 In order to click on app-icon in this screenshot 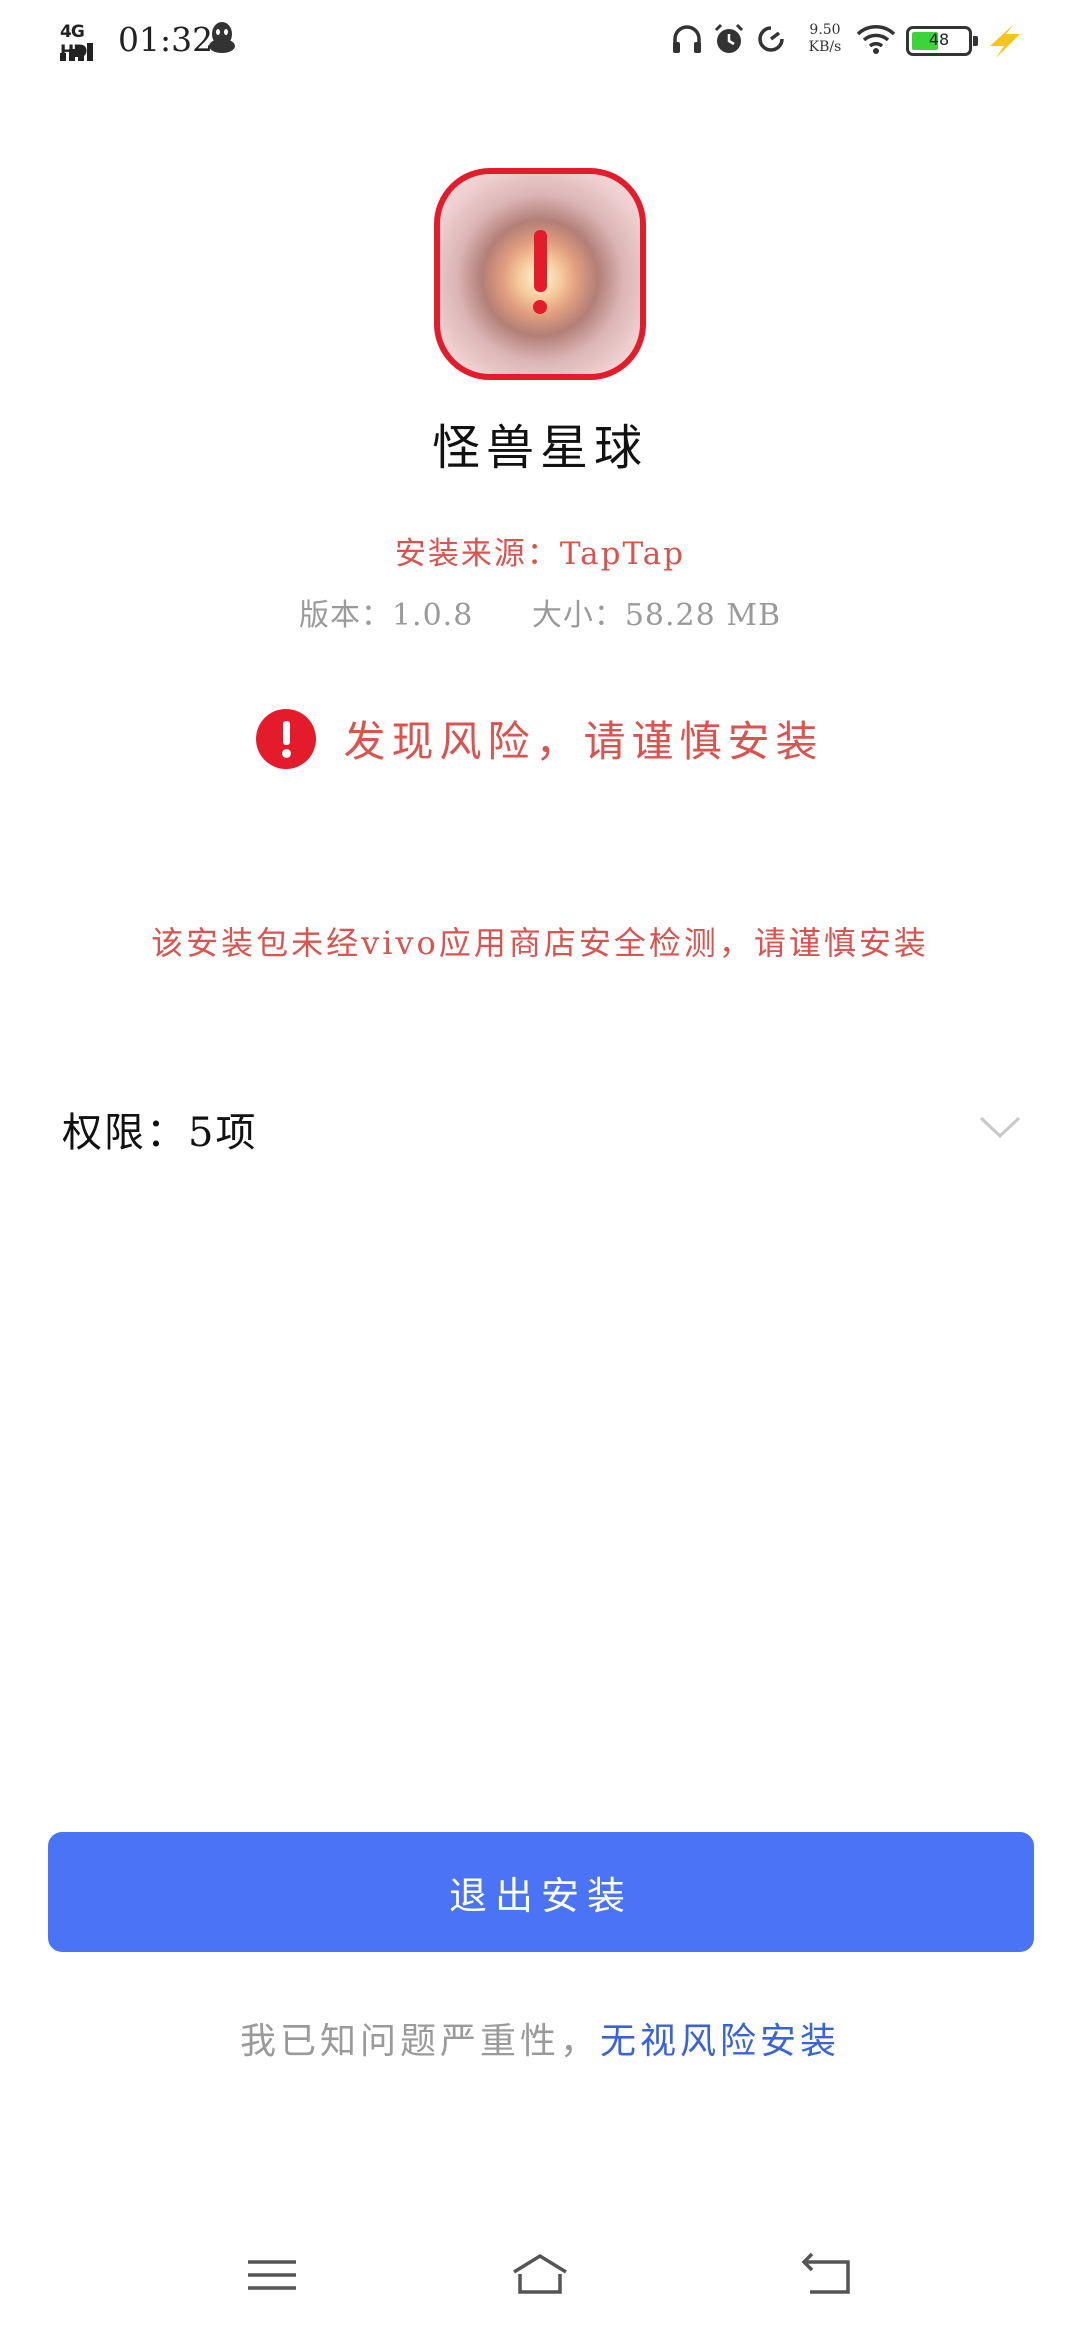, I will do `click(540, 274)`.